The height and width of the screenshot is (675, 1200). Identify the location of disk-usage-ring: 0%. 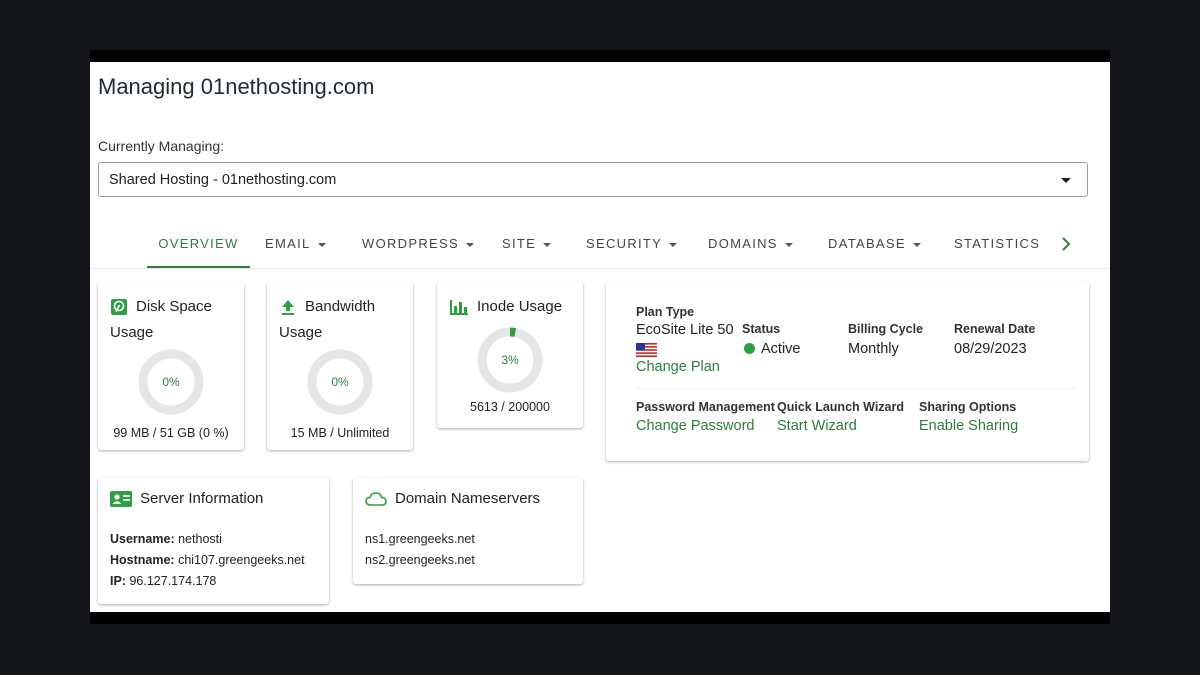
(171, 382).